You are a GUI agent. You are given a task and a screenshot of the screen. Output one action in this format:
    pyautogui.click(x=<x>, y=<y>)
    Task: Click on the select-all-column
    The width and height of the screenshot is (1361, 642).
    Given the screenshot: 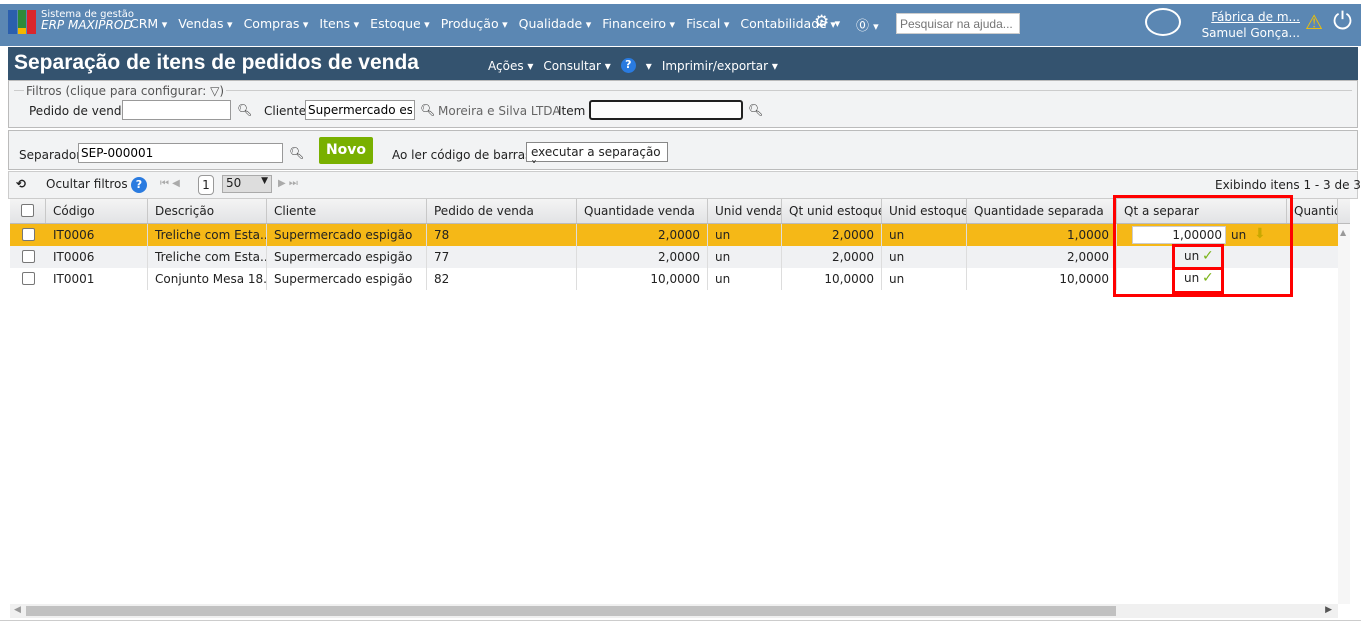 What is the action you would take?
    pyautogui.click(x=28, y=211)
    